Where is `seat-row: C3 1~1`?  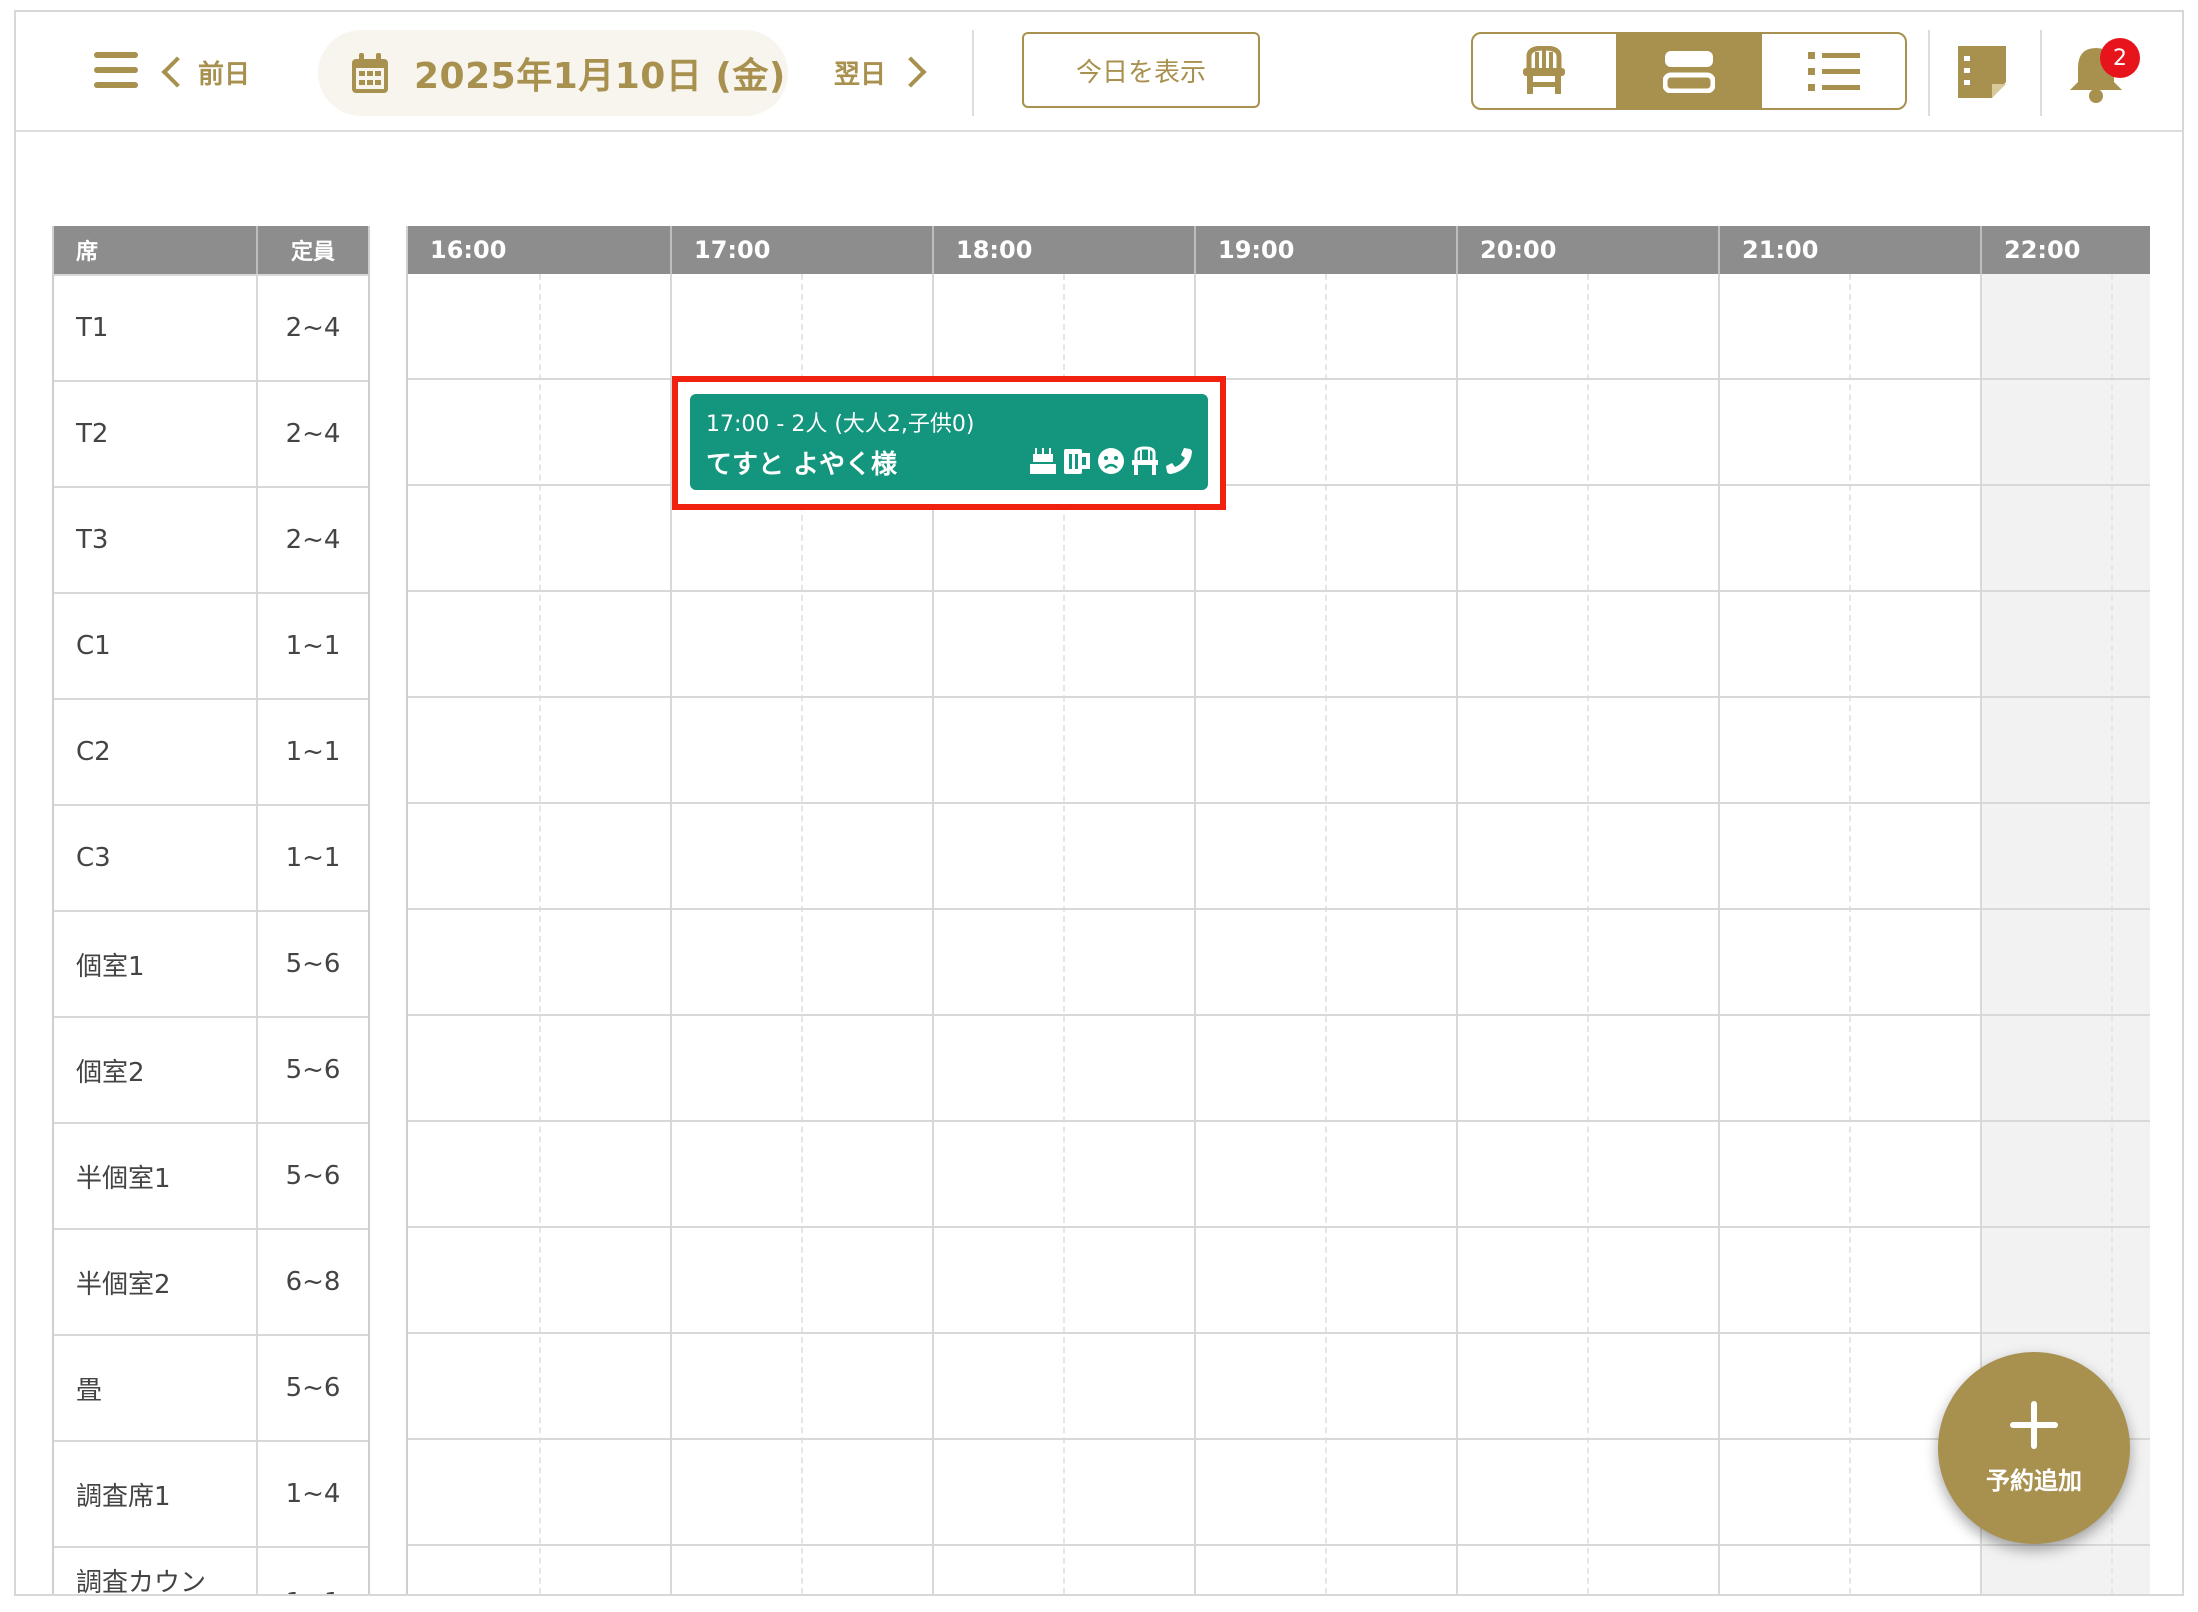 seat-row: C3 1~1 is located at coordinates (211, 857).